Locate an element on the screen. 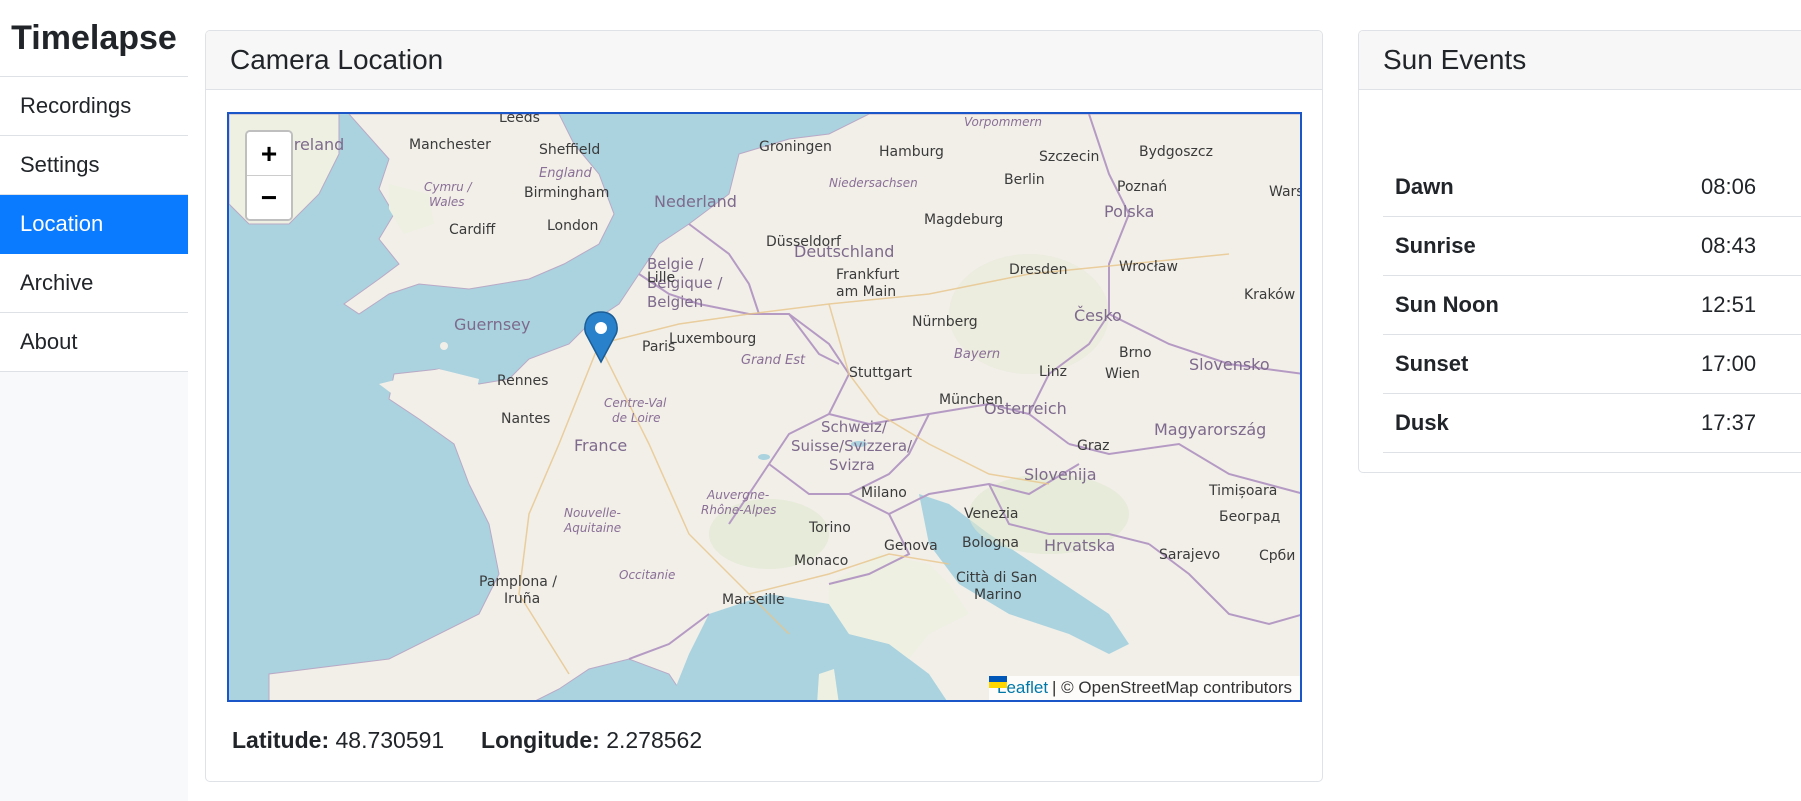  map-label-country: Guernsey is located at coordinates (492, 324).